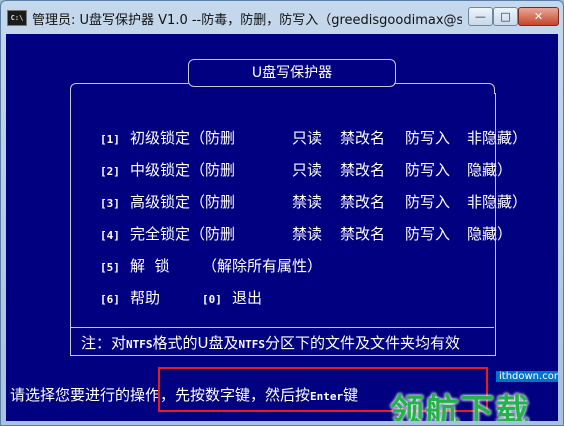  What do you see at coordinates (505, 16) in the screenshot?
I see `maximize-button: □` at bounding box center [505, 16].